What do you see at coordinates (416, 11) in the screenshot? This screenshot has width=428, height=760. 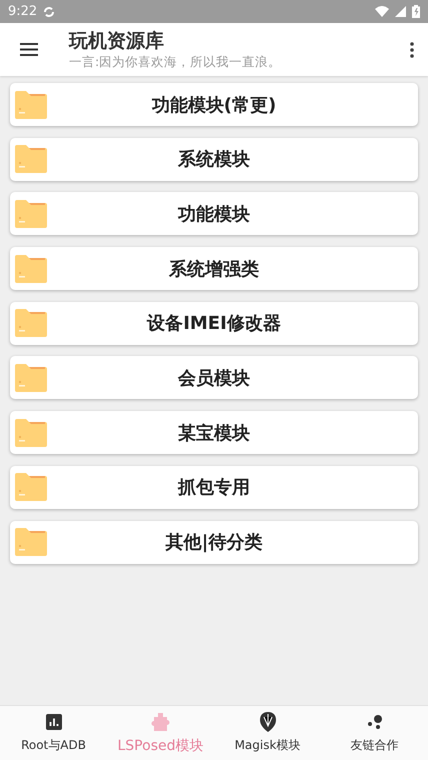 I see `battery-icon` at bounding box center [416, 11].